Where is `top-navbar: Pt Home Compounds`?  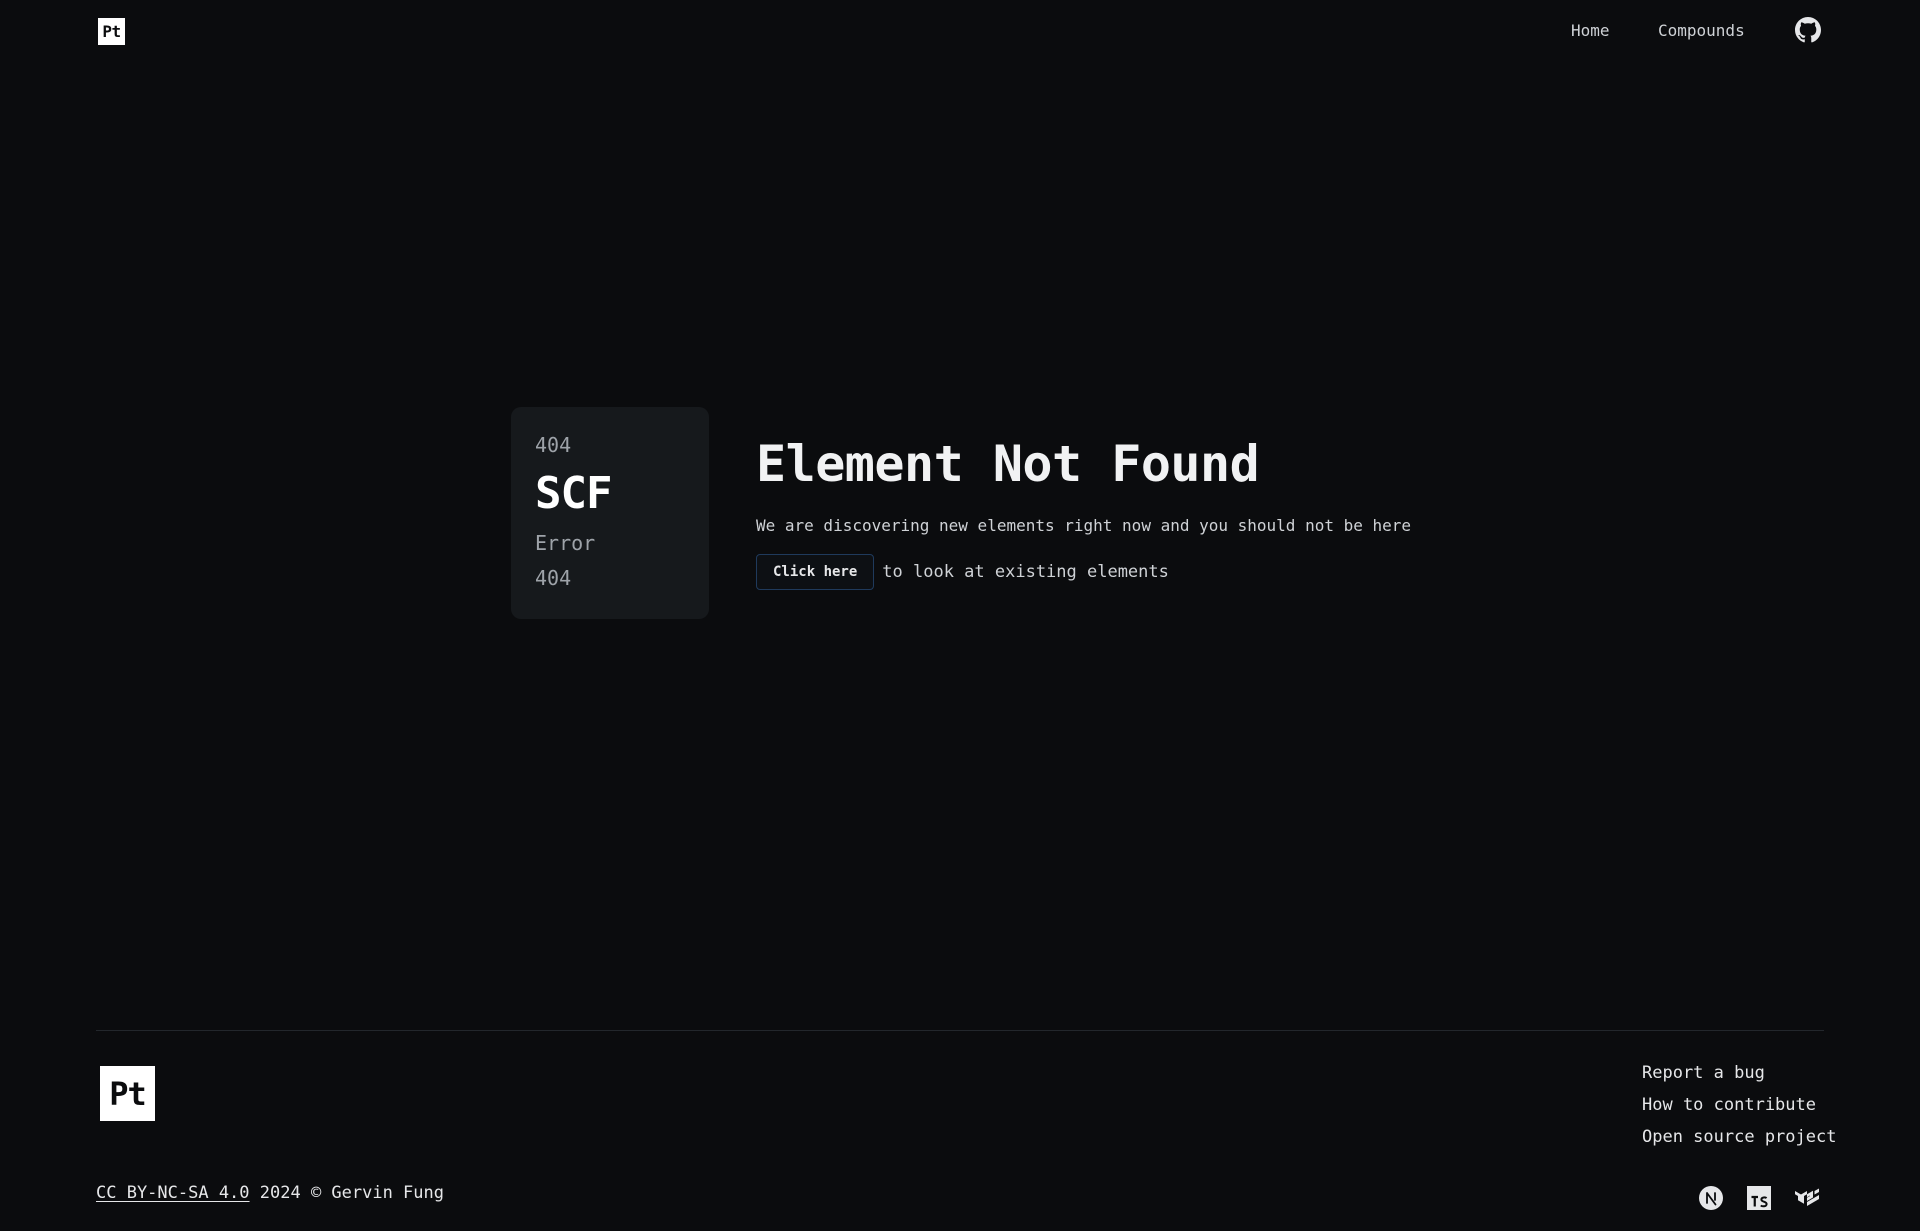 top-navbar: Pt Home Compounds is located at coordinates (960, 30).